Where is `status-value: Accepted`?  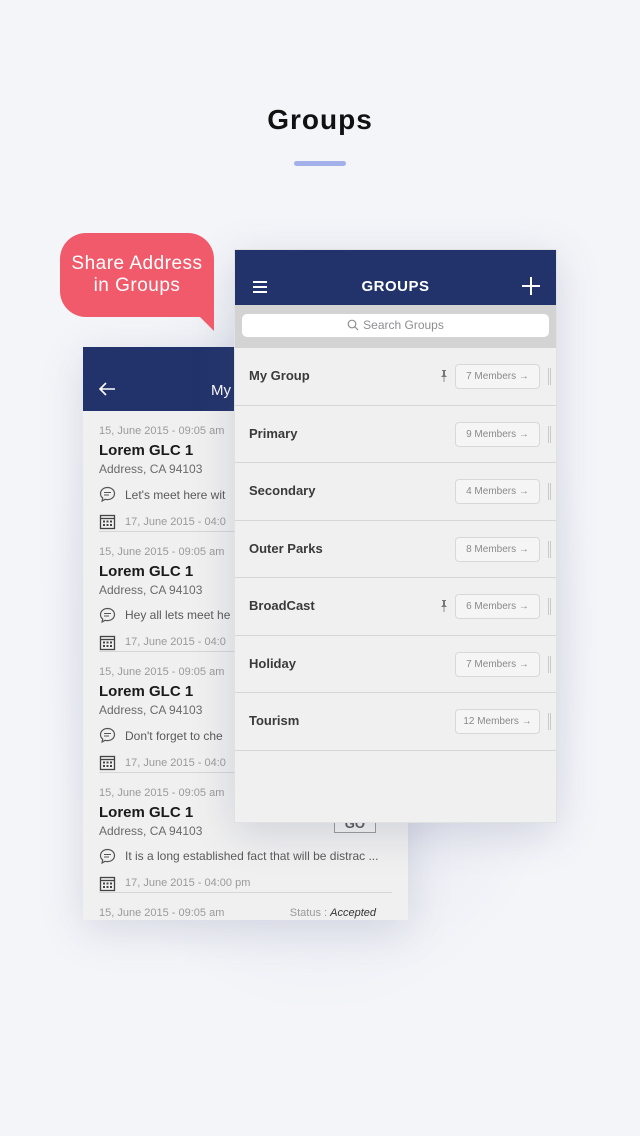
status-value: Accepted is located at coordinates (353, 913).